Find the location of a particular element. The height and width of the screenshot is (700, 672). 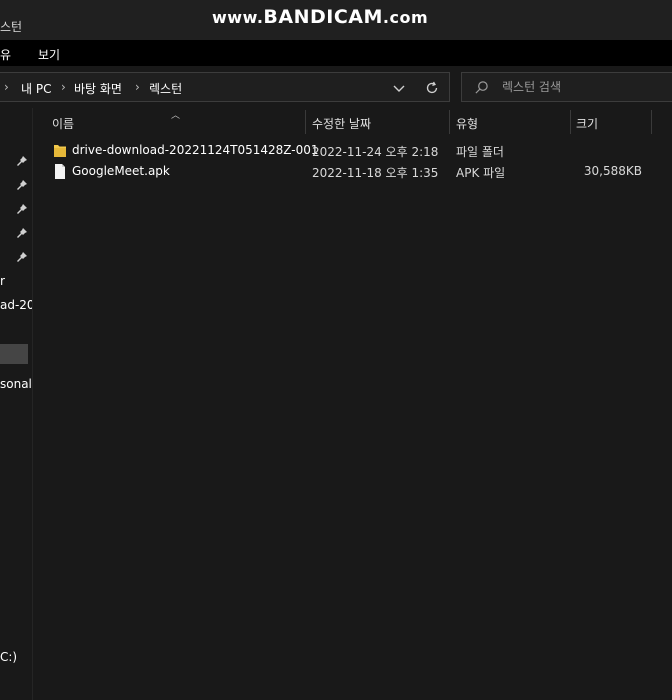

breadcrumb-current-folder: 렉스턴 is located at coordinates (165, 88).